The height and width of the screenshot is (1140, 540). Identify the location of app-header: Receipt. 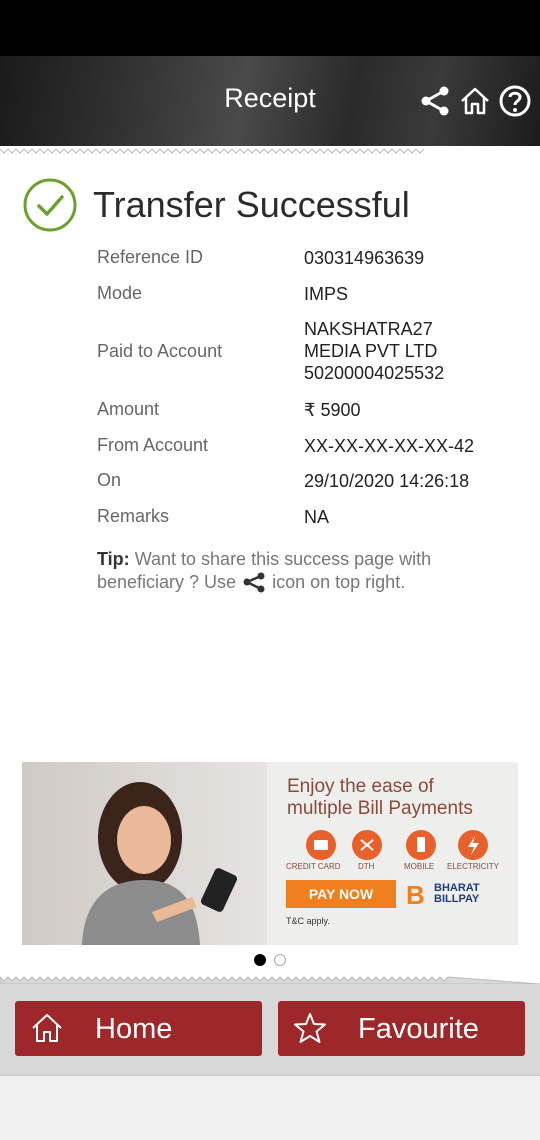
(270, 101).